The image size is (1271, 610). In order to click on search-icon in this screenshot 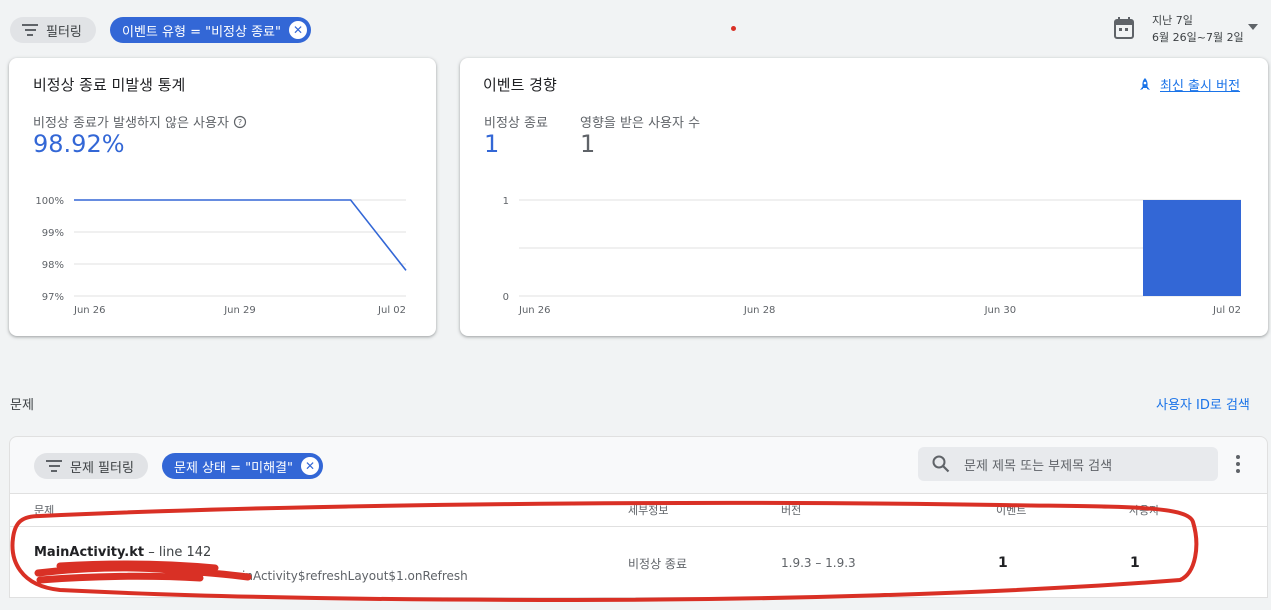, I will do `click(941, 464)`.